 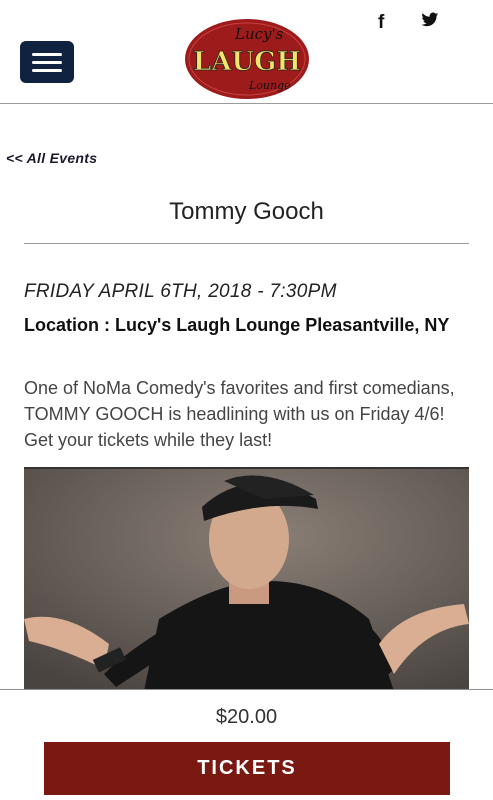 I want to click on hamburger-icon, so click(x=47, y=54).